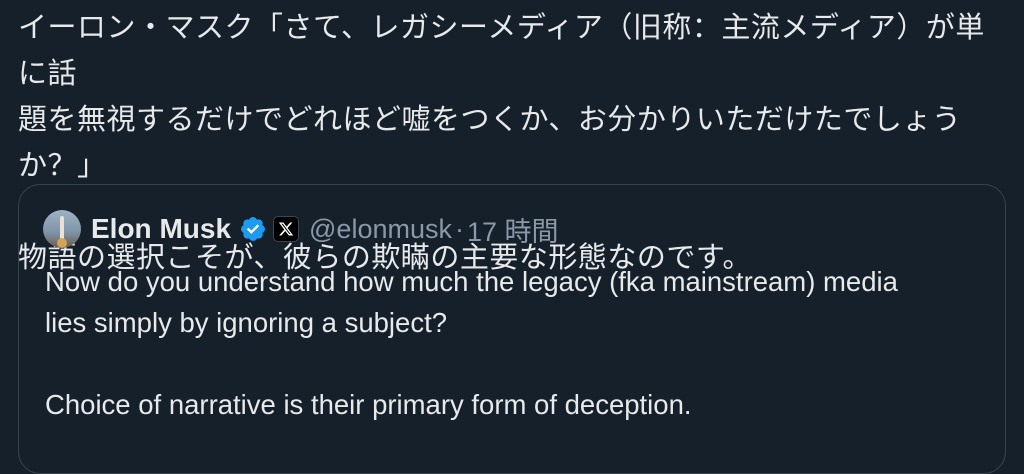 The height and width of the screenshot is (474, 1024). I want to click on rocket-image, so click(62, 228).